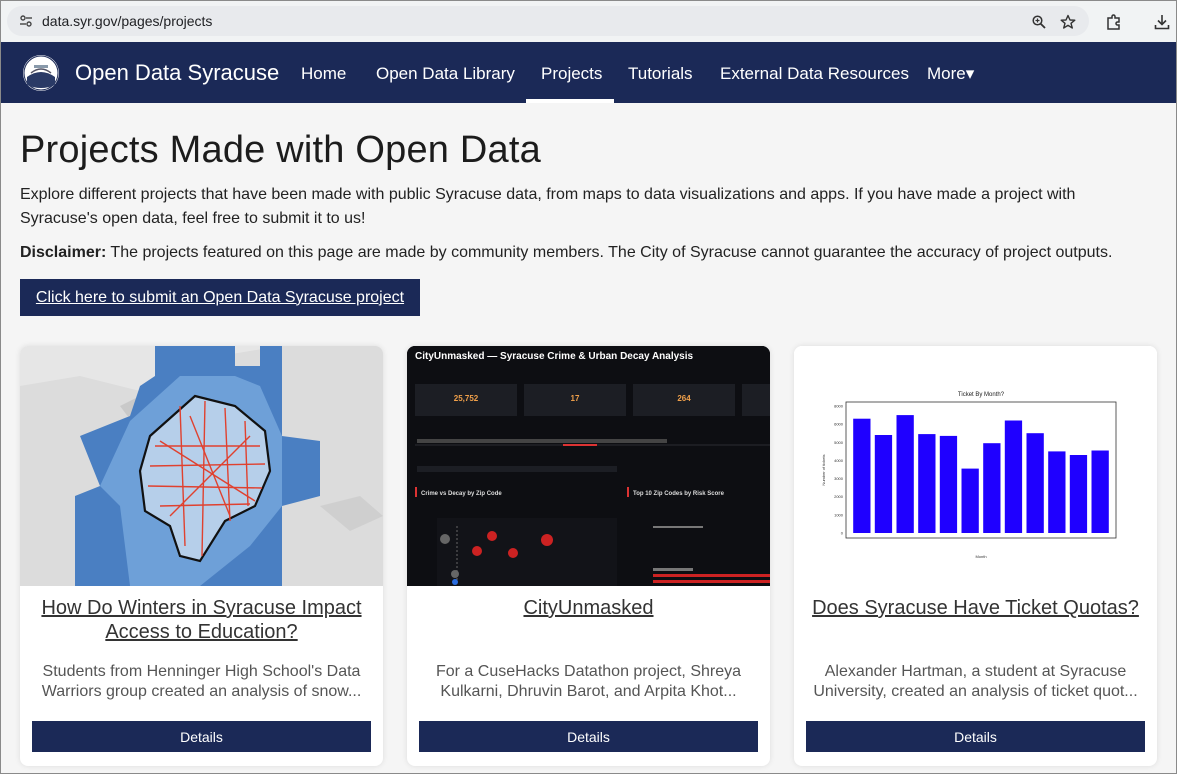 This screenshot has width=1177, height=774. What do you see at coordinates (839, 496) in the screenshot?
I see `y-tick-label: 2000` at bounding box center [839, 496].